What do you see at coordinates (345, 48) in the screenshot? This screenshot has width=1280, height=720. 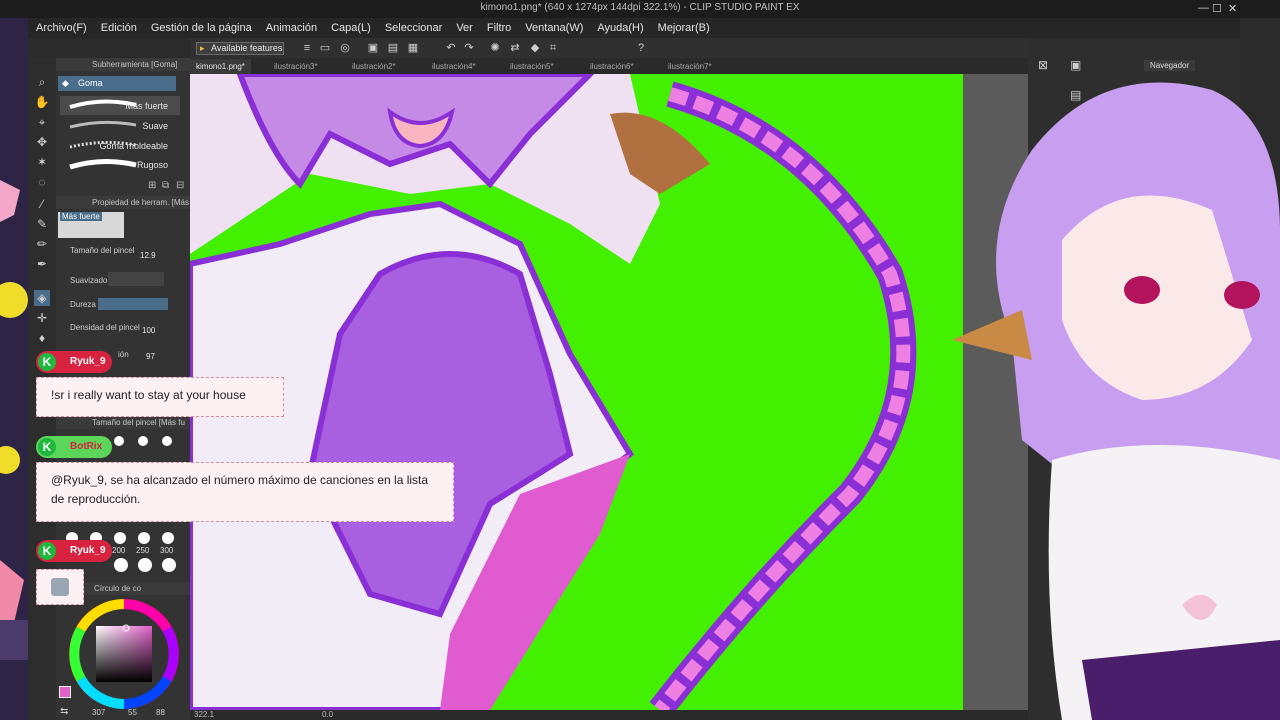 I see `settings-icon: ◎` at bounding box center [345, 48].